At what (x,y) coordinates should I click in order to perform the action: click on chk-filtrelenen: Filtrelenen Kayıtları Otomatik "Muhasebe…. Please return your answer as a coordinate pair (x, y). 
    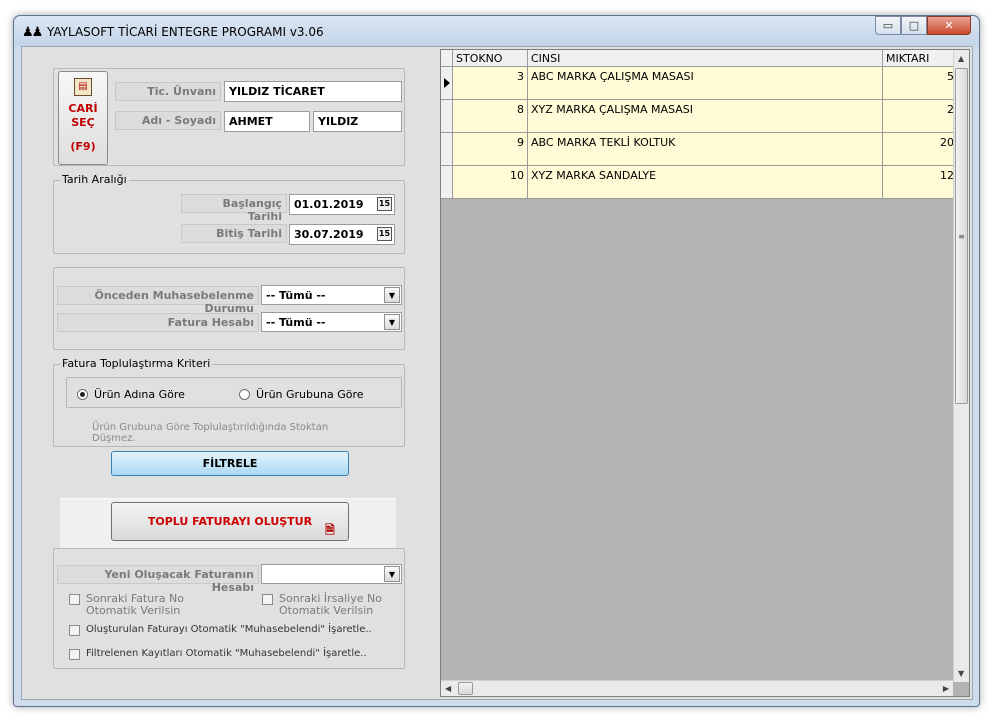
    Looking at the image, I should click on (239, 654).